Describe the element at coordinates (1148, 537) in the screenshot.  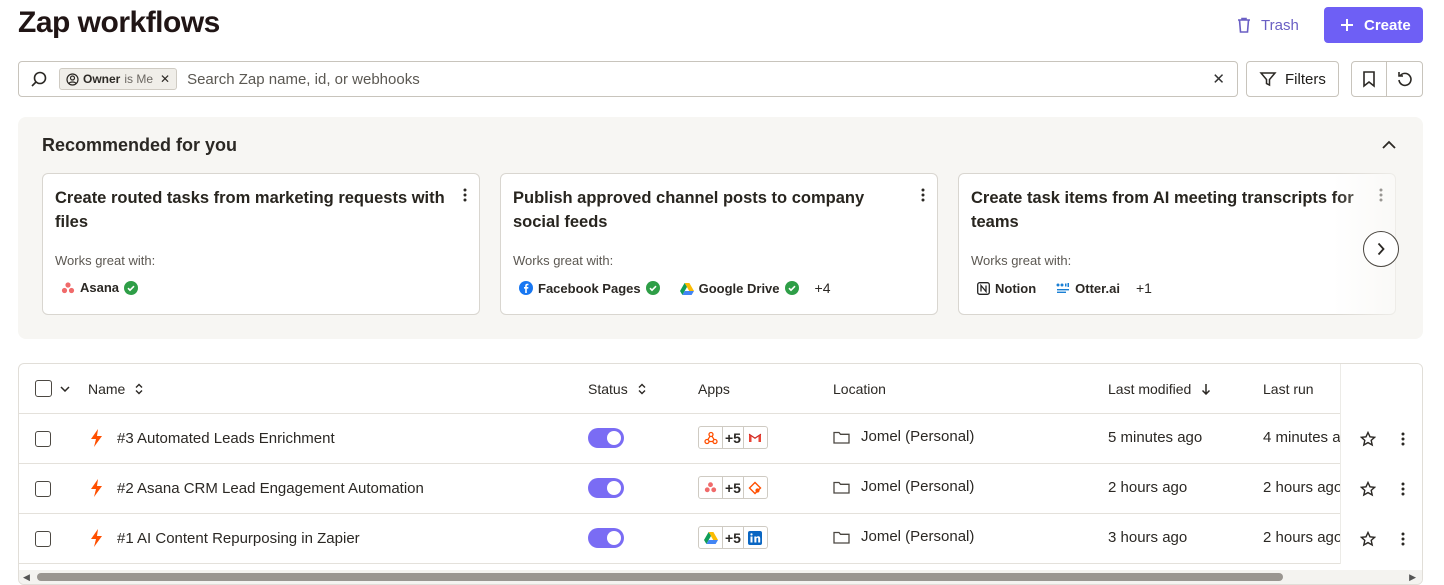
I see `last-modified-text: 3 hours ago` at that location.